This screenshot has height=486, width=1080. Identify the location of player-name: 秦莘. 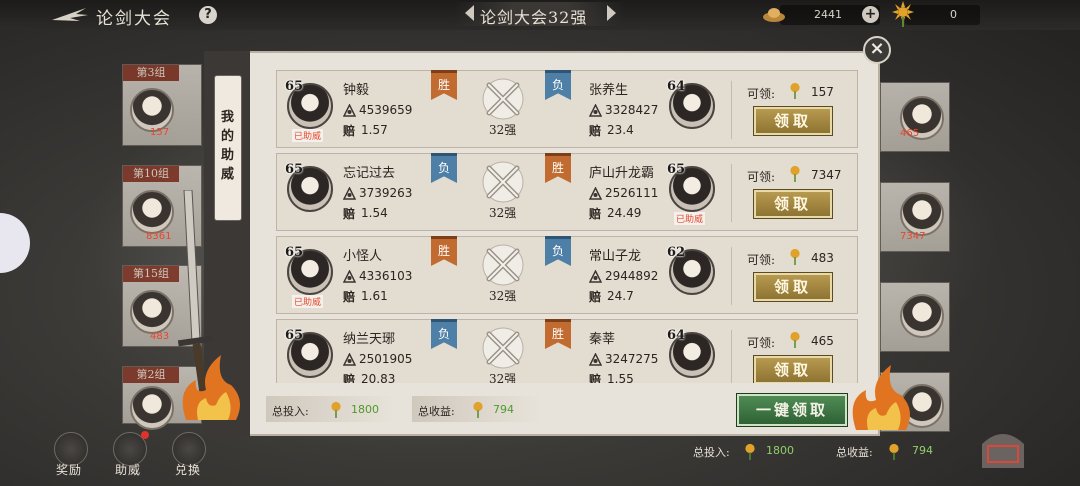
(602, 339).